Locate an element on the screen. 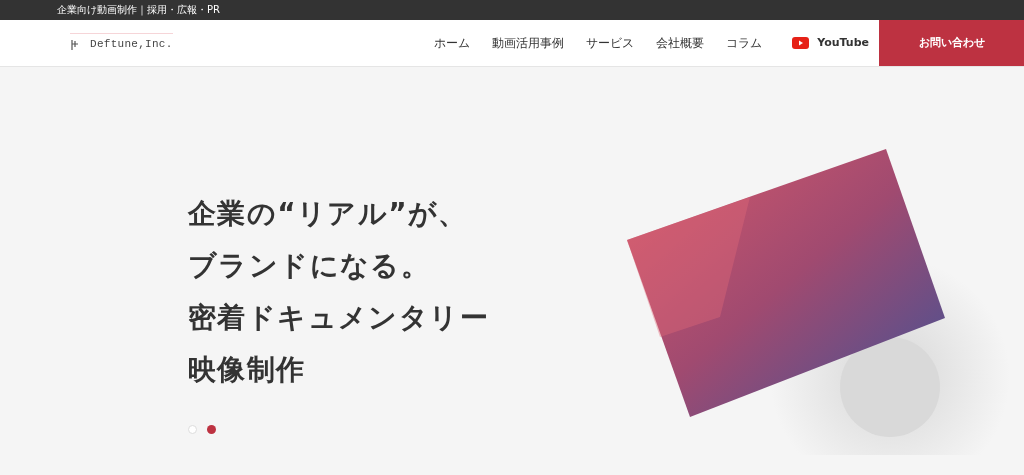 The image size is (1024, 475). nav-link: 会社概要 is located at coordinates (680, 43).